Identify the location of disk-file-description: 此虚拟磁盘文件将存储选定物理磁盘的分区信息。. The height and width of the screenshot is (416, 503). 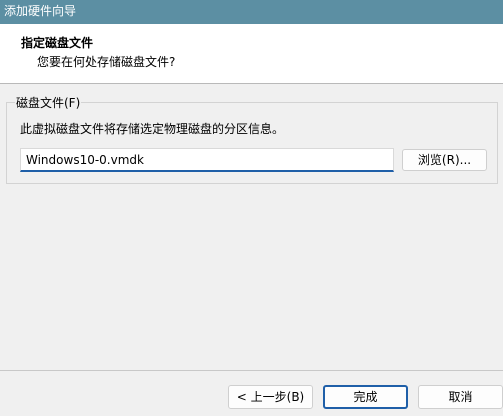
(152, 129).